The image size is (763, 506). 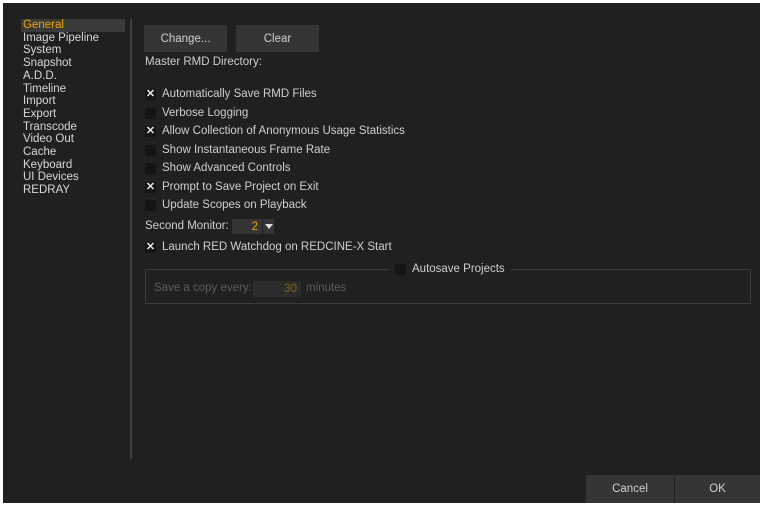 What do you see at coordinates (73, 76) in the screenshot?
I see `sidebar-item-add: A.D.D.` at bounding box center [73, 76].